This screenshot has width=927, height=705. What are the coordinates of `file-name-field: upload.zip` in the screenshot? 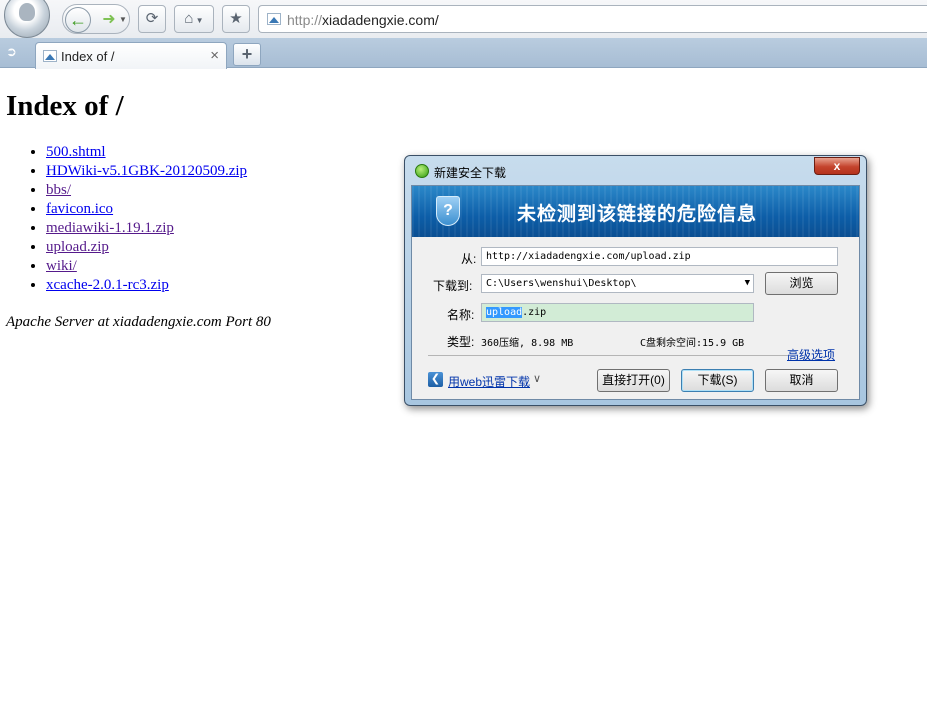 It's located at (617, 312).